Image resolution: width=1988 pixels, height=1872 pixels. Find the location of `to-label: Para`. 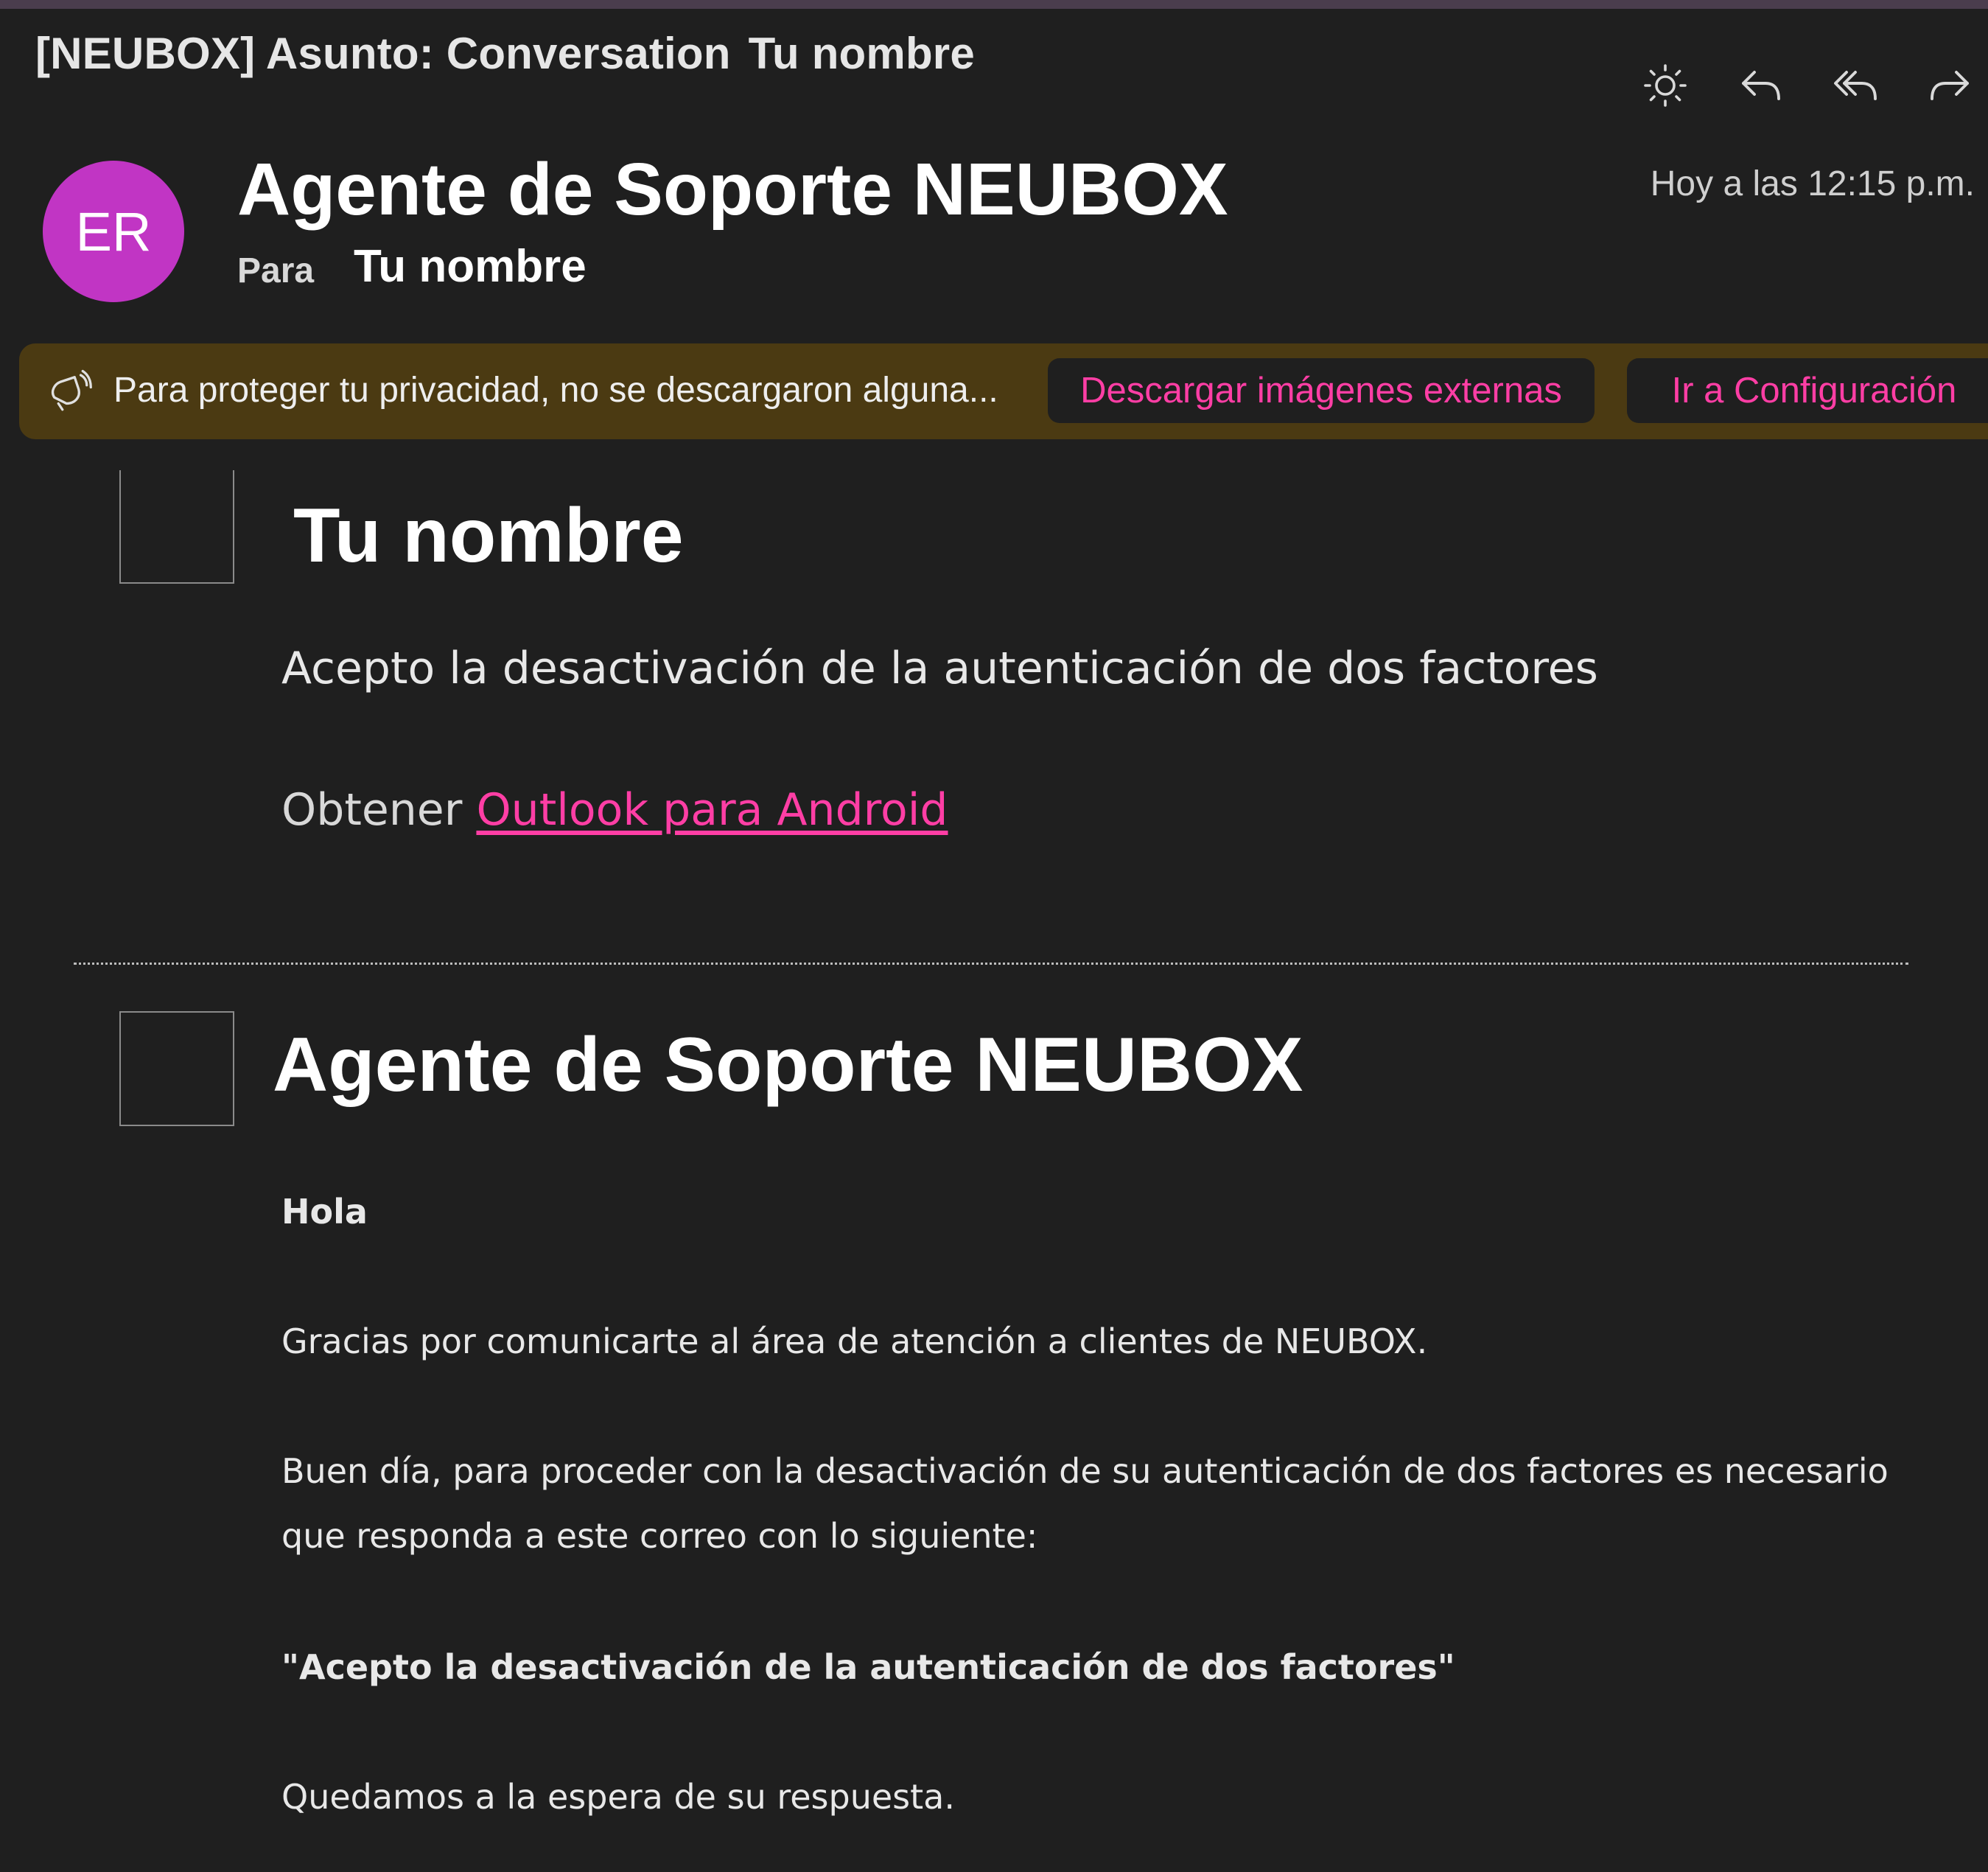

to-label: Para is located at coordinates (276, 271).